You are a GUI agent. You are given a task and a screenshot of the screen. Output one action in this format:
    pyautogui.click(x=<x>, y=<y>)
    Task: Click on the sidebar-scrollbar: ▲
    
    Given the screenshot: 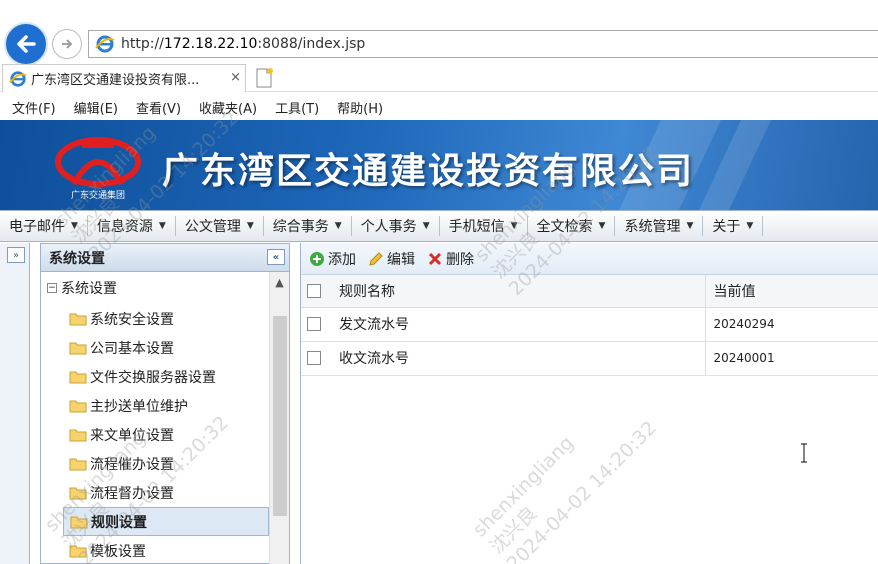 What is the action you would take?
    pyautogui.click(x=279, y=418)
    